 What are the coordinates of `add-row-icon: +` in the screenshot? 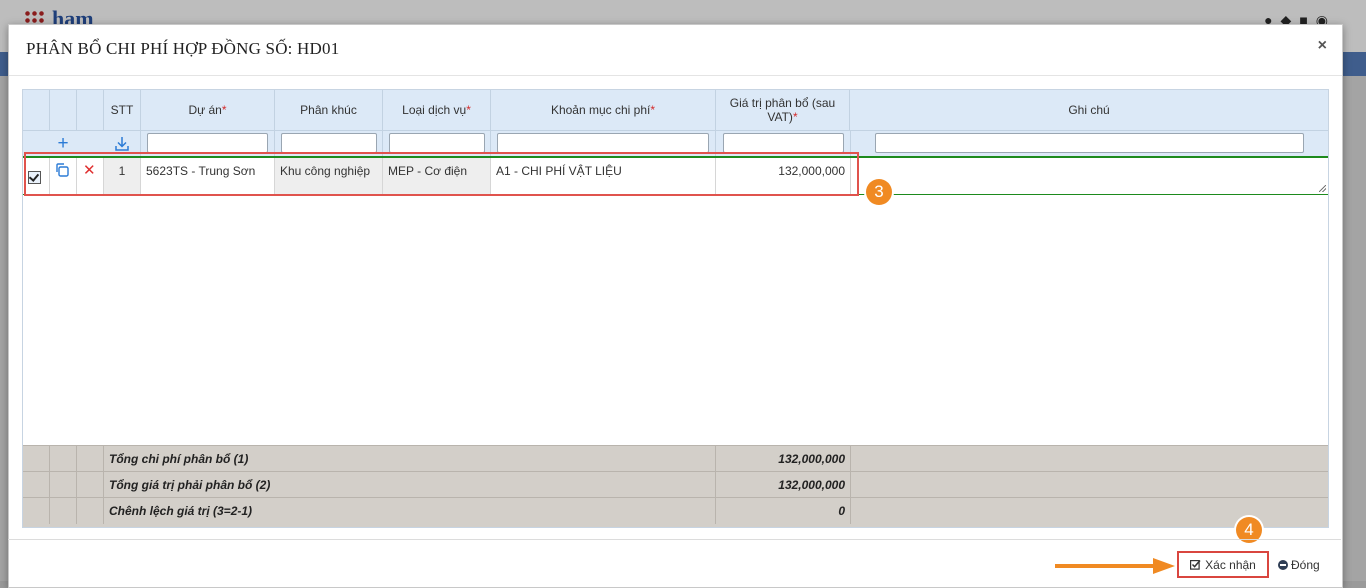 It's located at (62, 143).